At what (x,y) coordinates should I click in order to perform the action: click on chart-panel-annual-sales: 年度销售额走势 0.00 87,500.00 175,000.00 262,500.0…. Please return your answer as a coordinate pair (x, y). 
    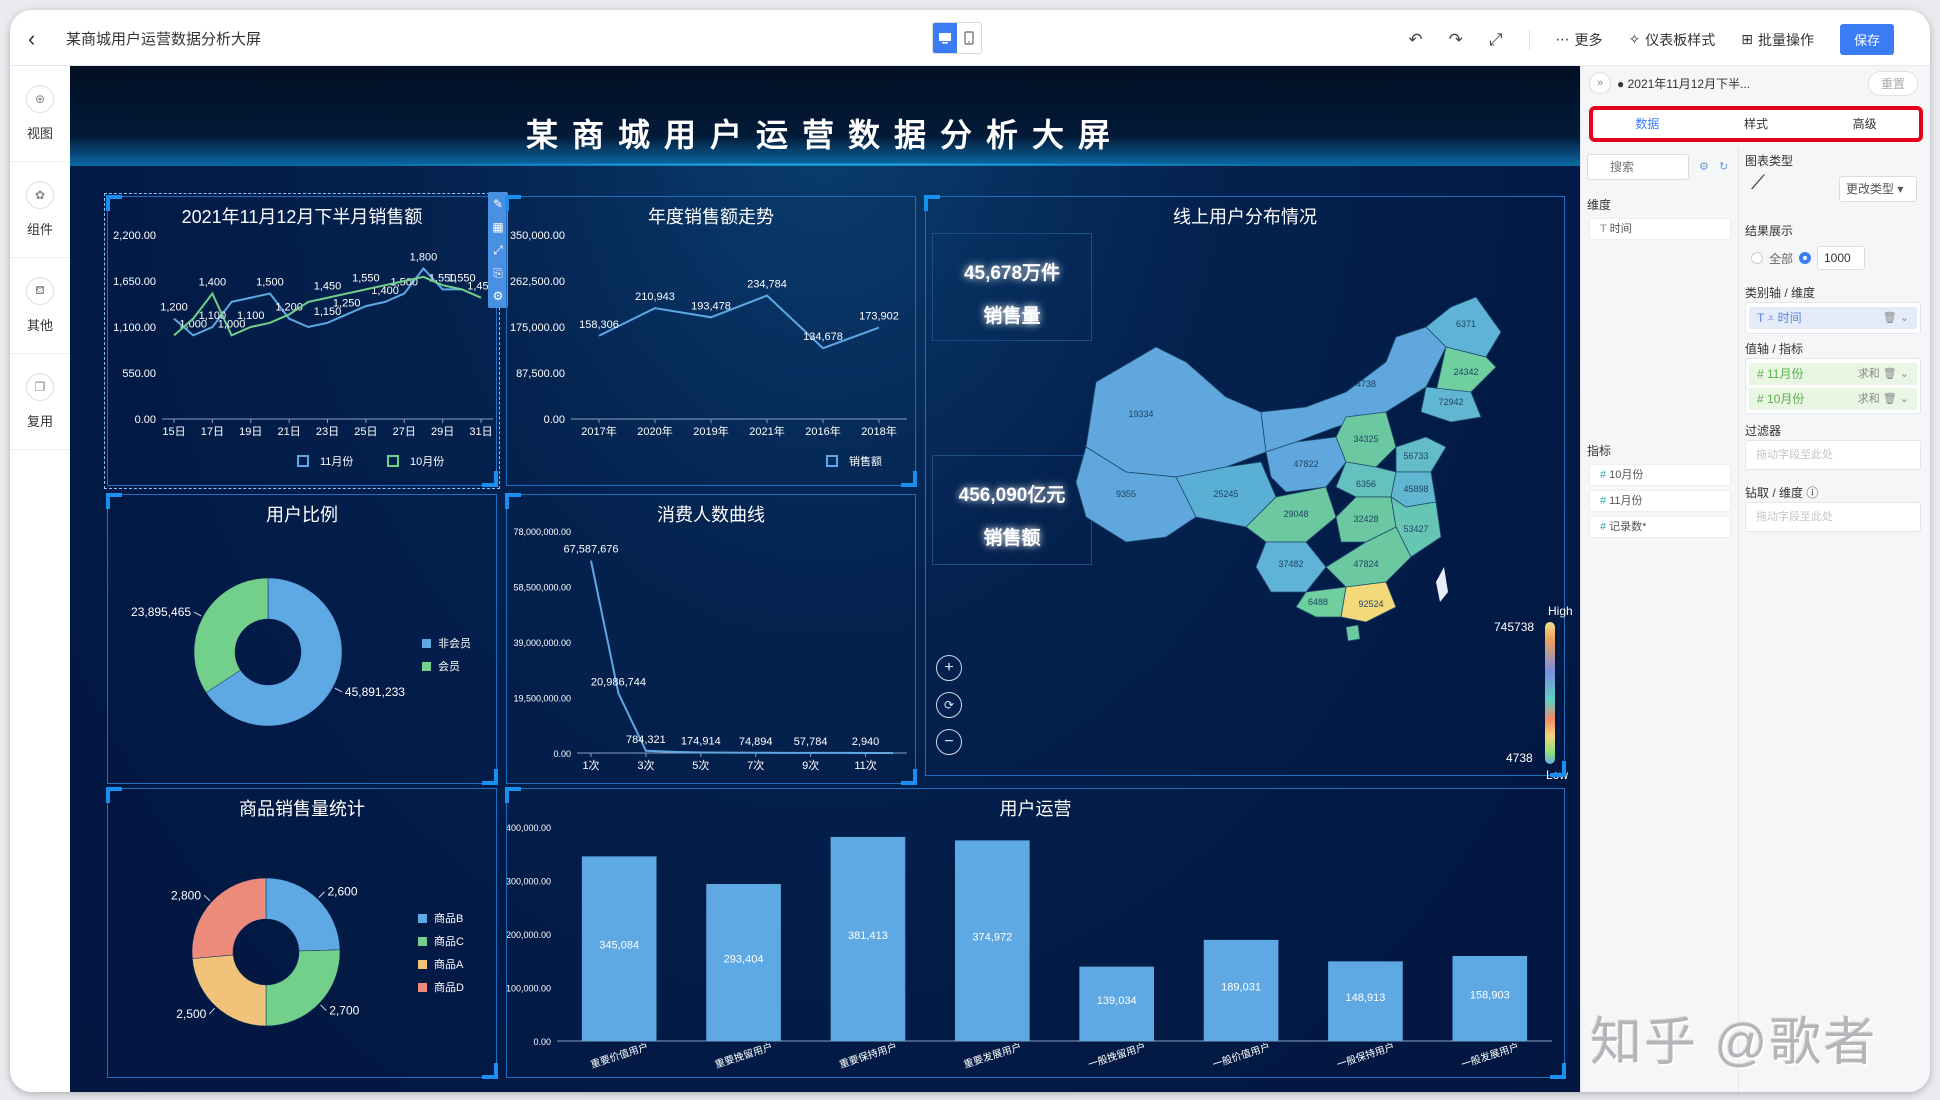
    Looking at the image, I should click on (711, 341).